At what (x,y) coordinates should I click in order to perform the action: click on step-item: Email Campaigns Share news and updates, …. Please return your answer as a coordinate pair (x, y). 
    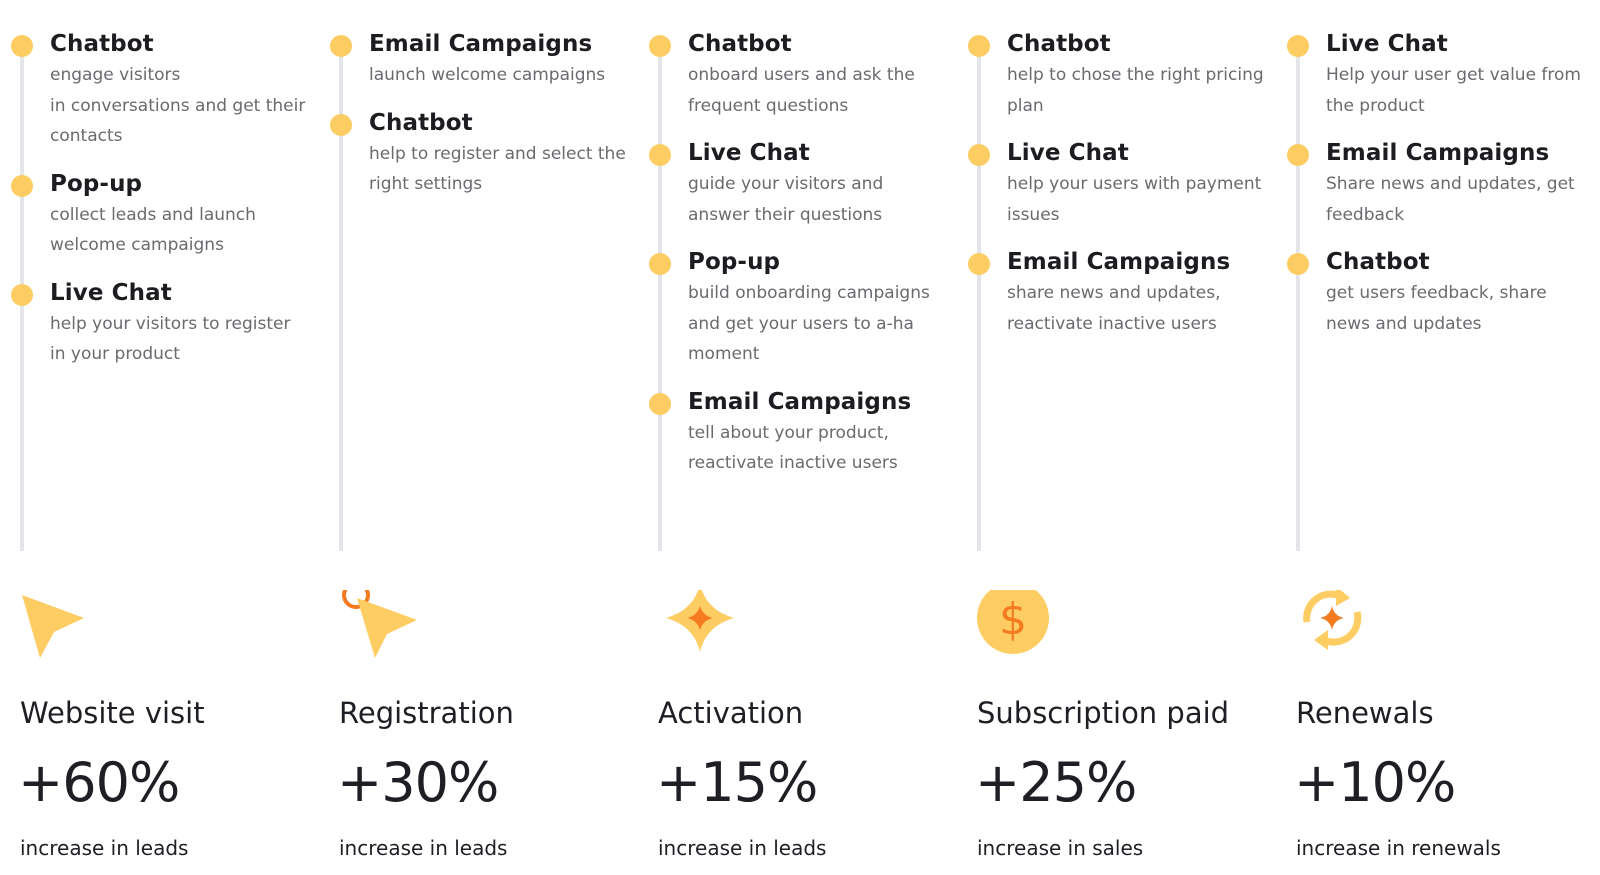
    Looking at the image, I should click on (1431, 183).